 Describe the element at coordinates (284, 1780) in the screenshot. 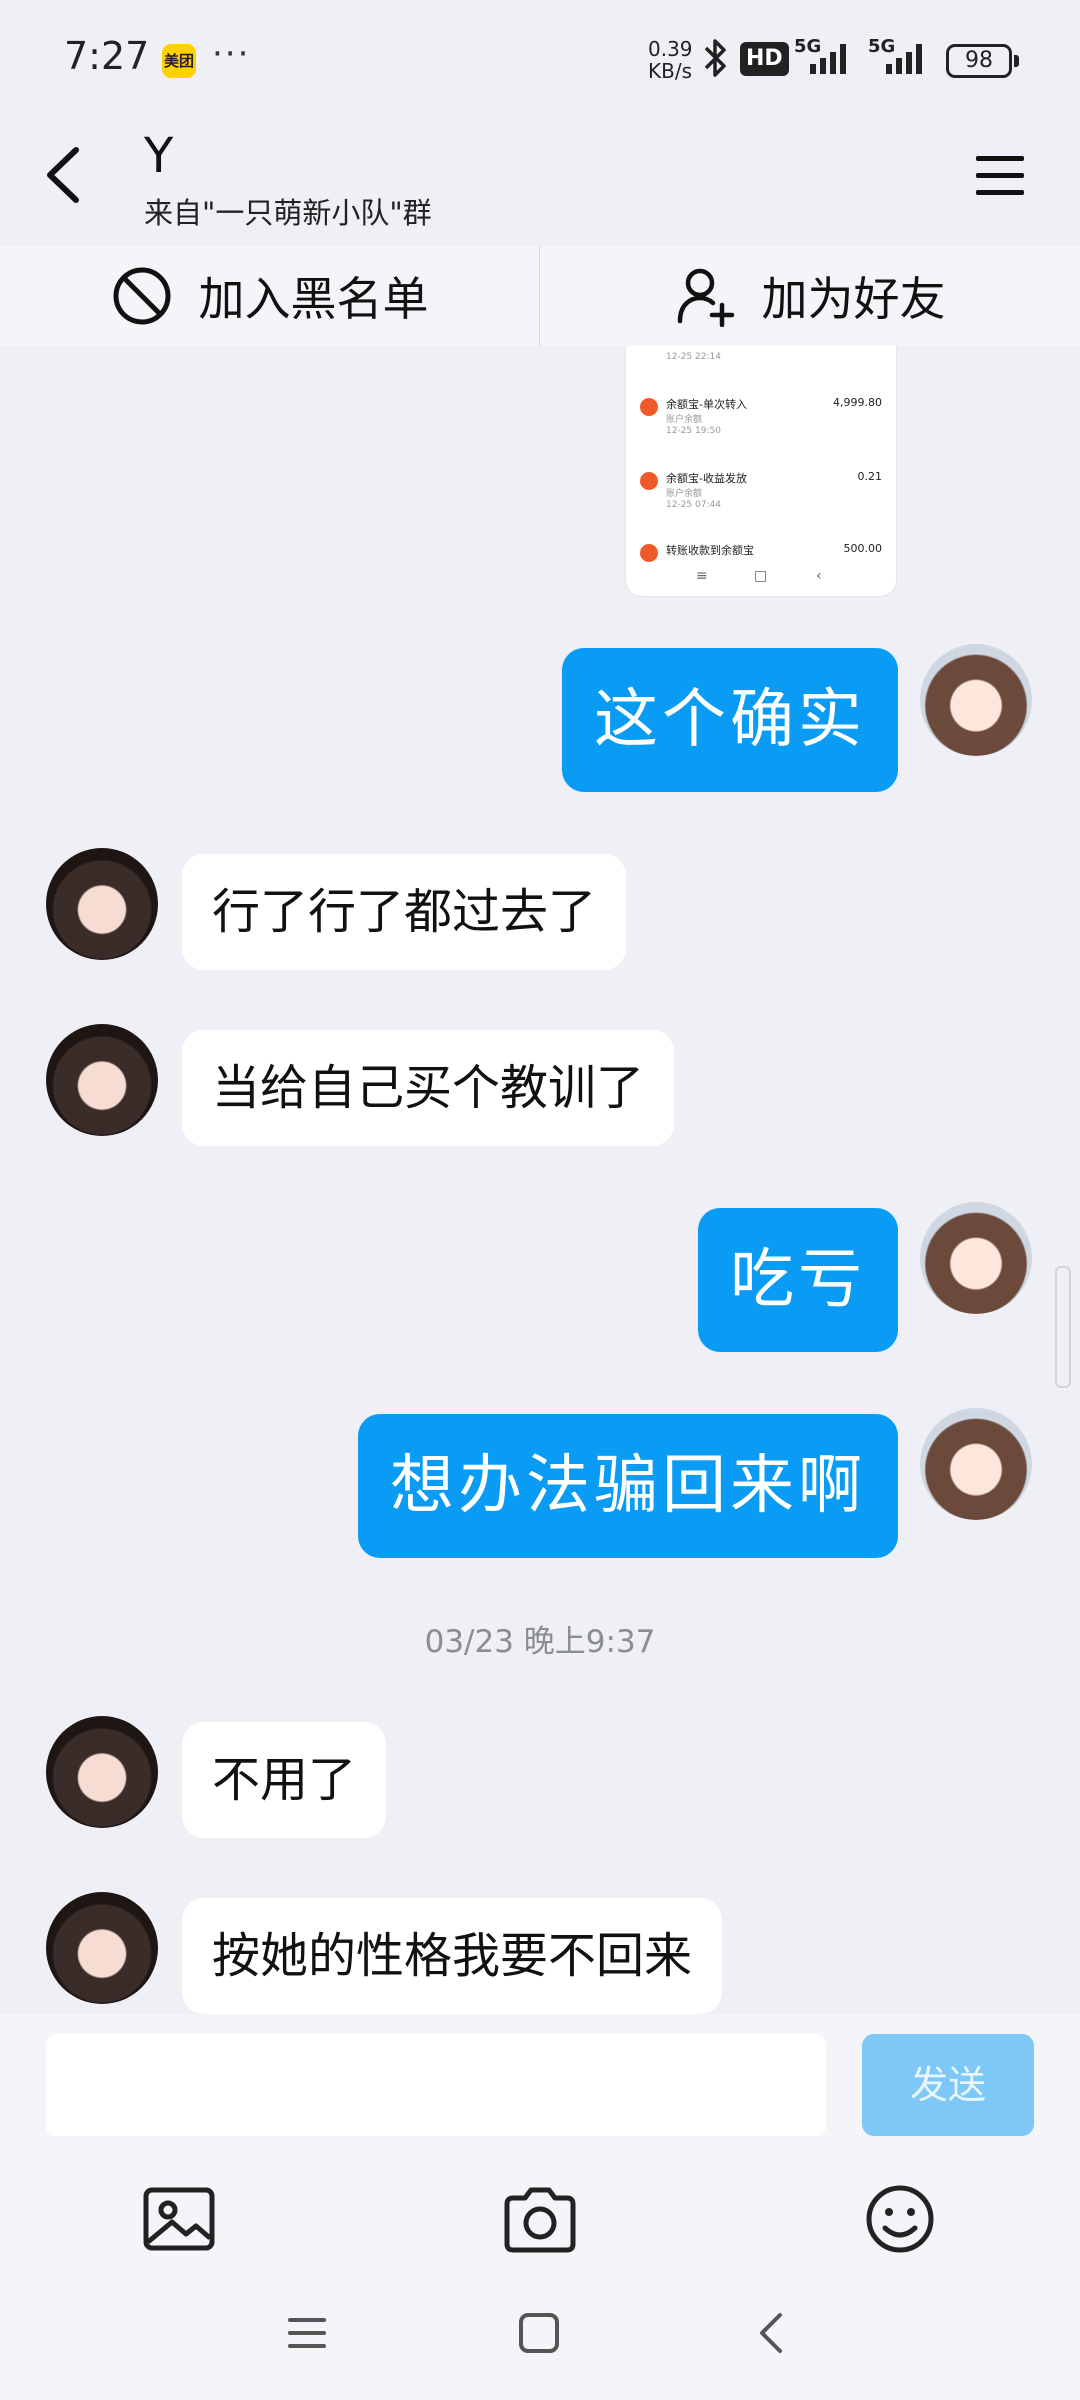

I see `incoming-message: 不用了` at that location.